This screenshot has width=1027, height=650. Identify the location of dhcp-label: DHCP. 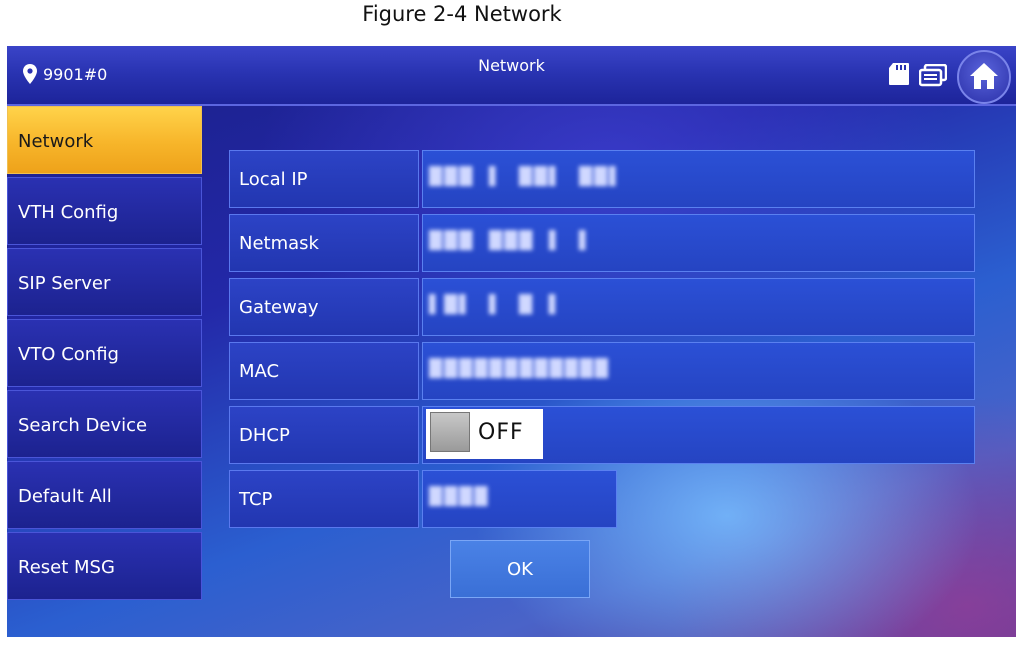
(264, 435).